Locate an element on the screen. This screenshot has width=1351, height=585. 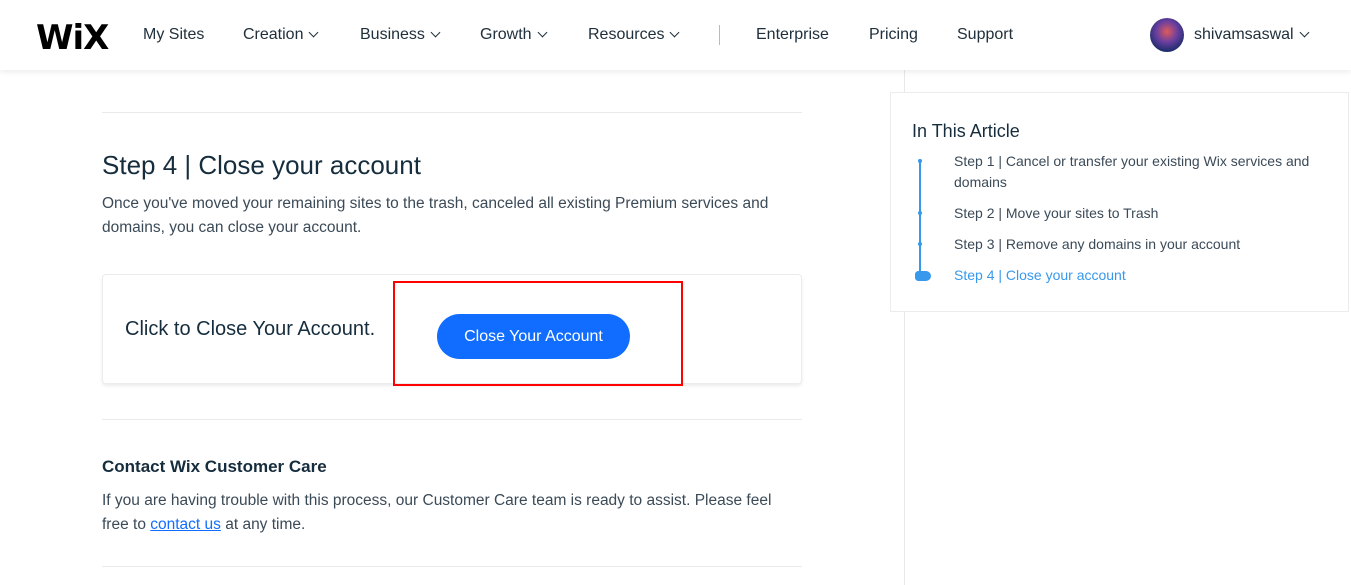
nav-label: Enterprise is located at coordinates (792, 34).